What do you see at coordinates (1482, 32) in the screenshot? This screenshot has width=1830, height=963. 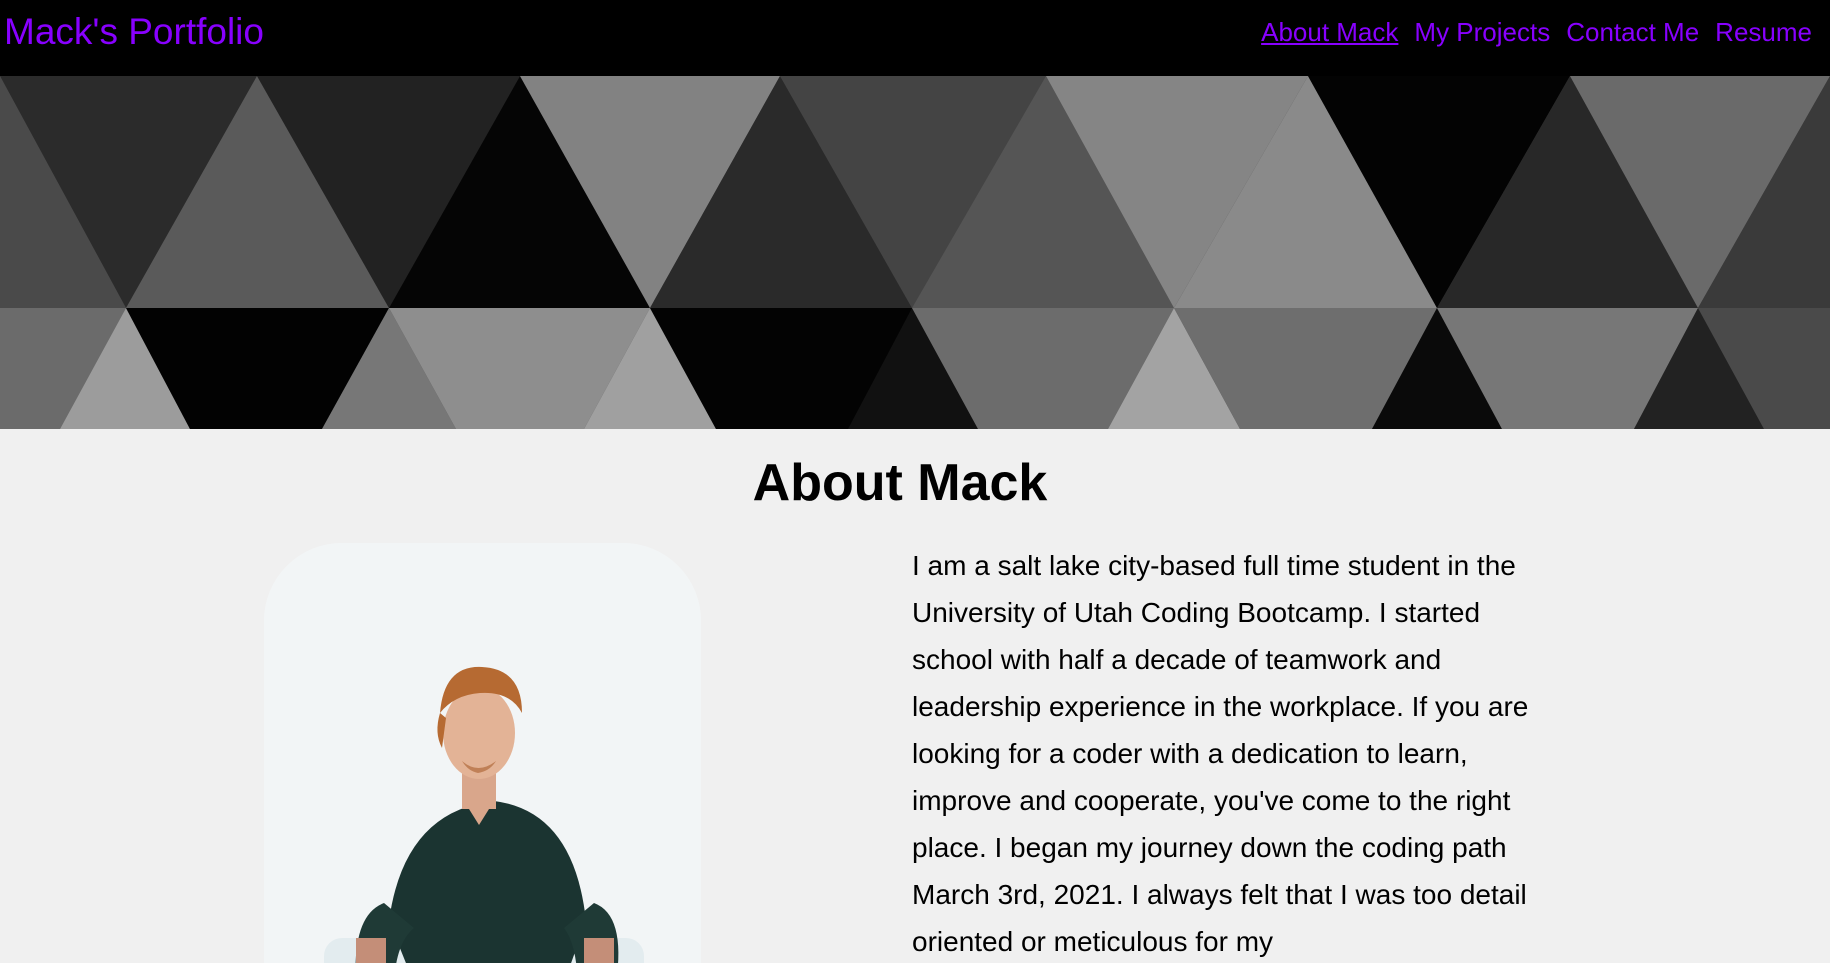 I see `nav-projects: My Projects` at bounding box center [1482, 32].